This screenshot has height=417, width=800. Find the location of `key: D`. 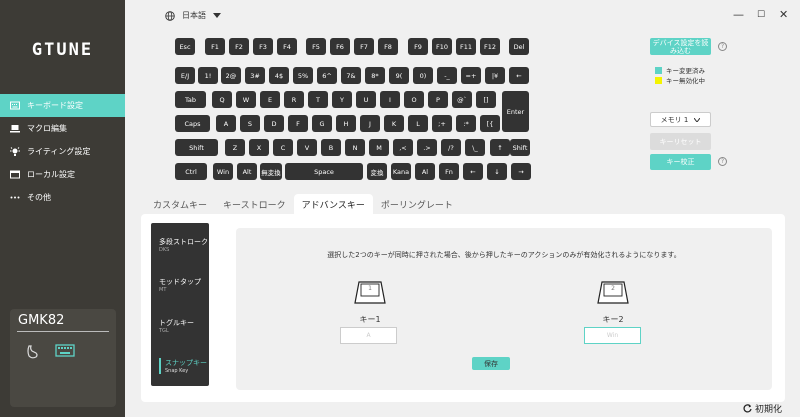

key: D is located at coordinates (274, 123).